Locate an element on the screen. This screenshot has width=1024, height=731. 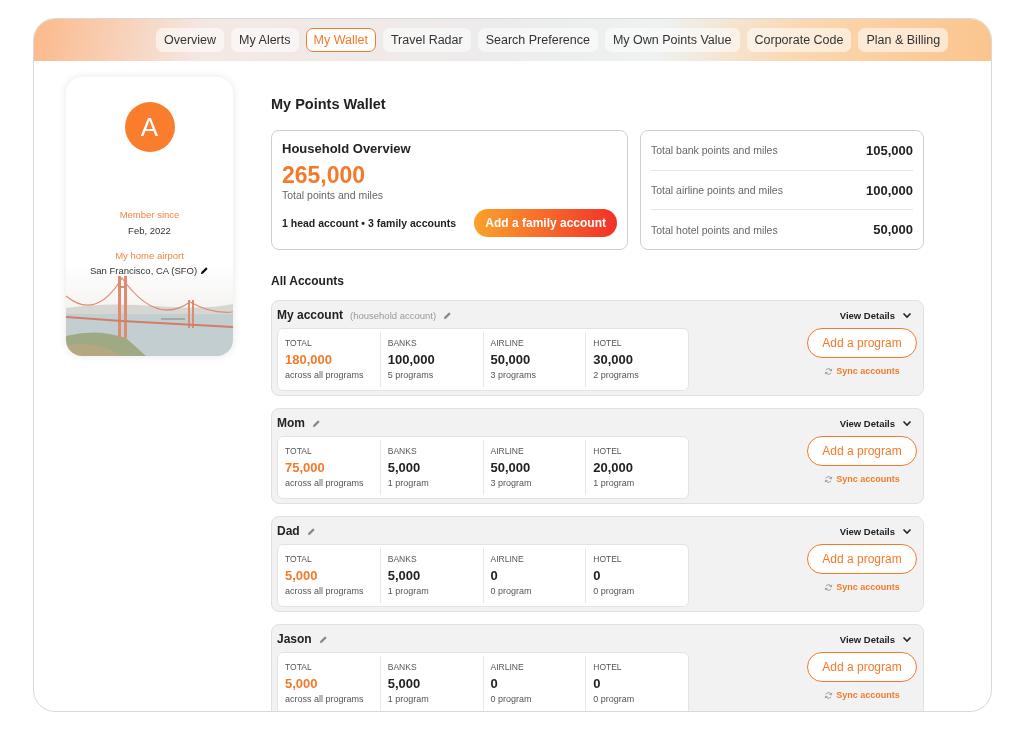
avatar: A is located at coordinates (149, 127).